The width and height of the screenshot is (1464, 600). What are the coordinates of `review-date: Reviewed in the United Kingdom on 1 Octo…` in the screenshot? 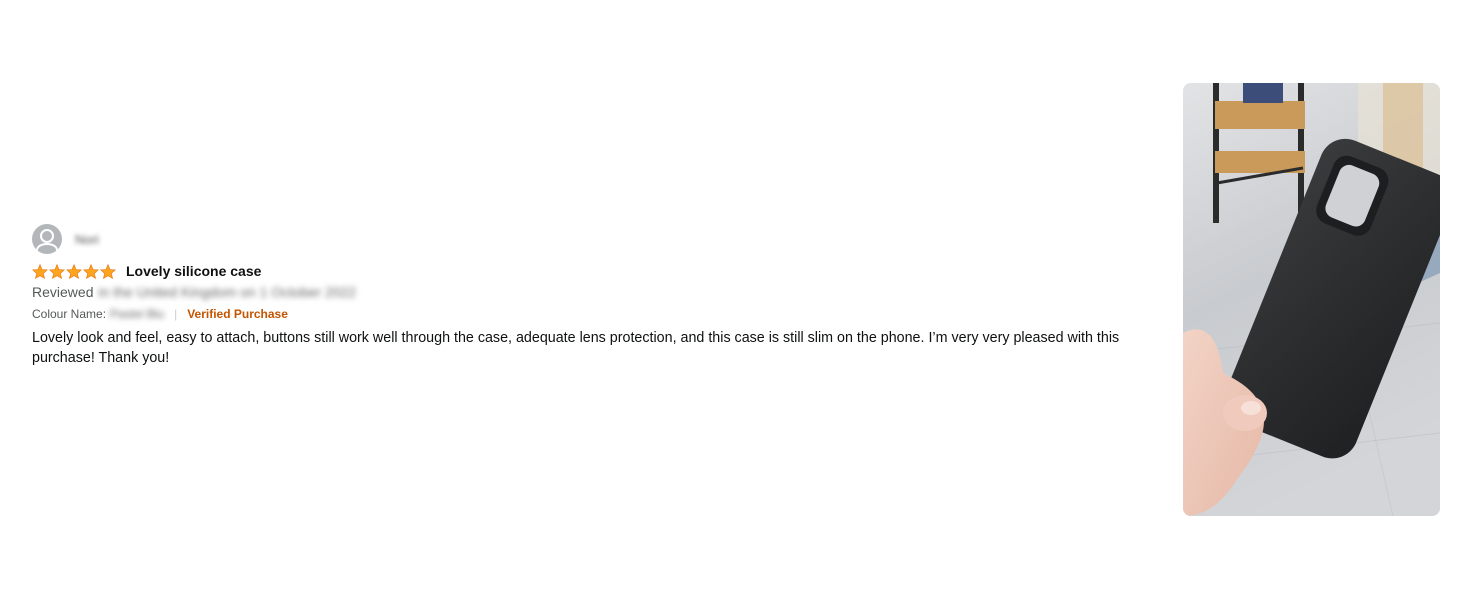 It's located at (604, 293).